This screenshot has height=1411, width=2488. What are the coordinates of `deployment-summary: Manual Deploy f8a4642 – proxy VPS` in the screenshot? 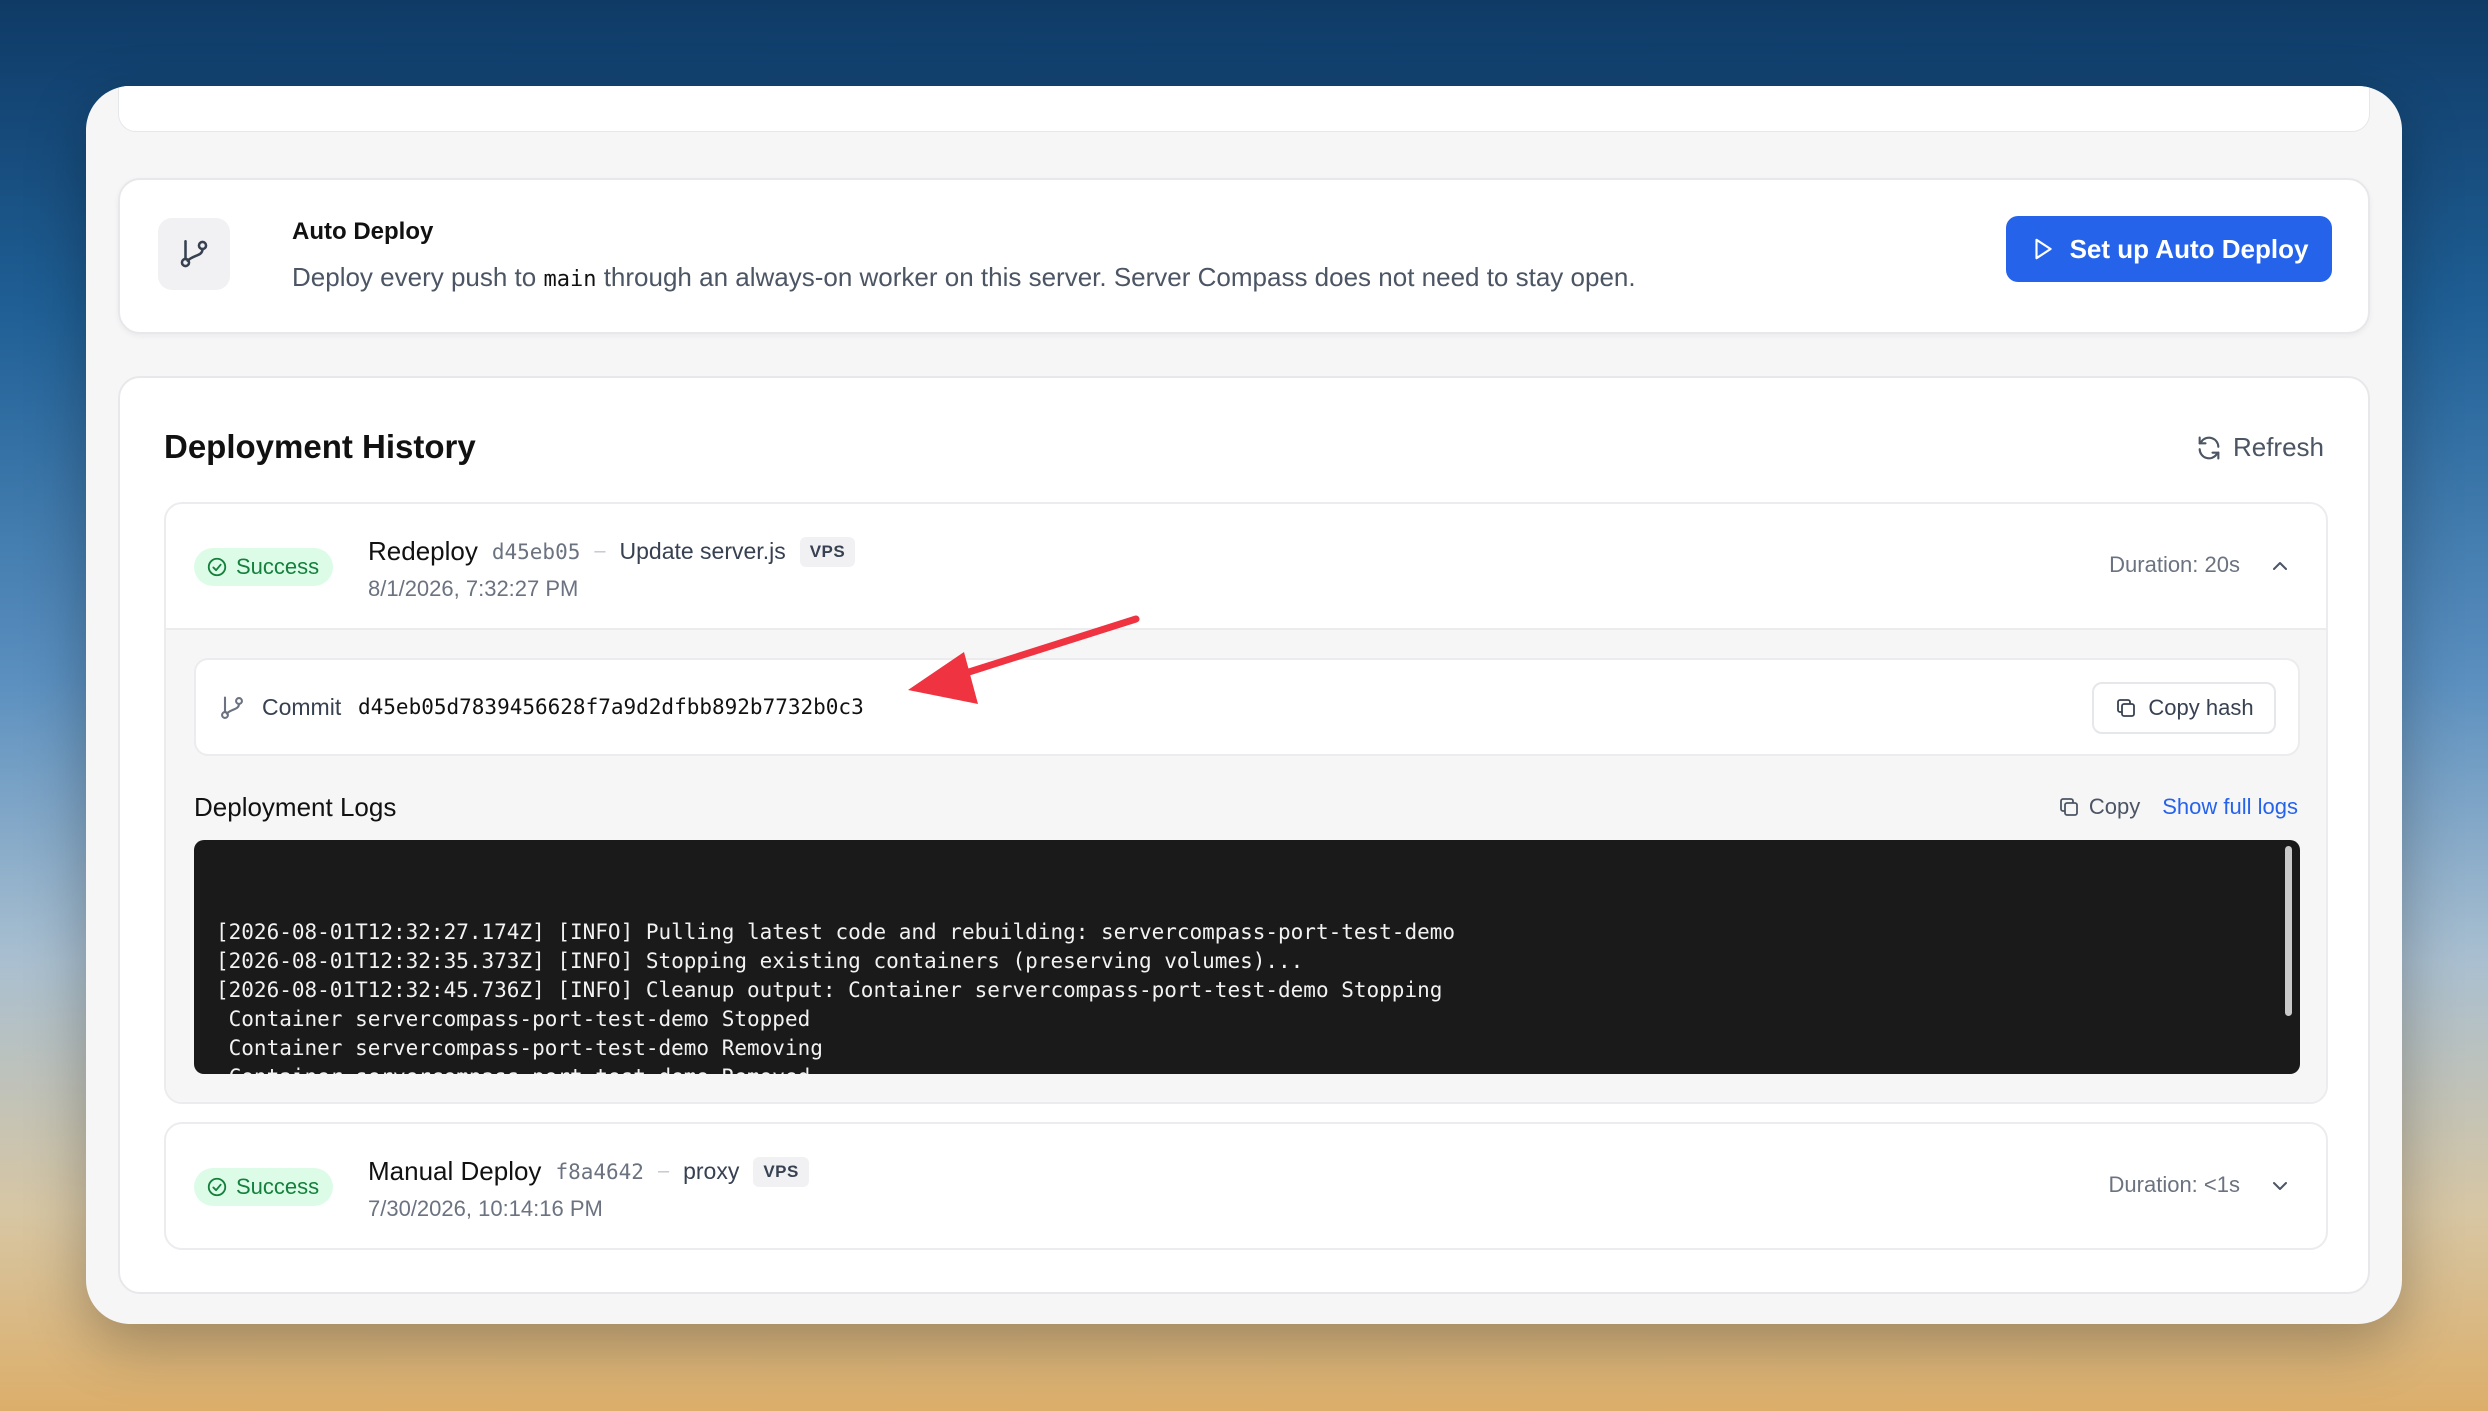 It's located at (588, 1171).